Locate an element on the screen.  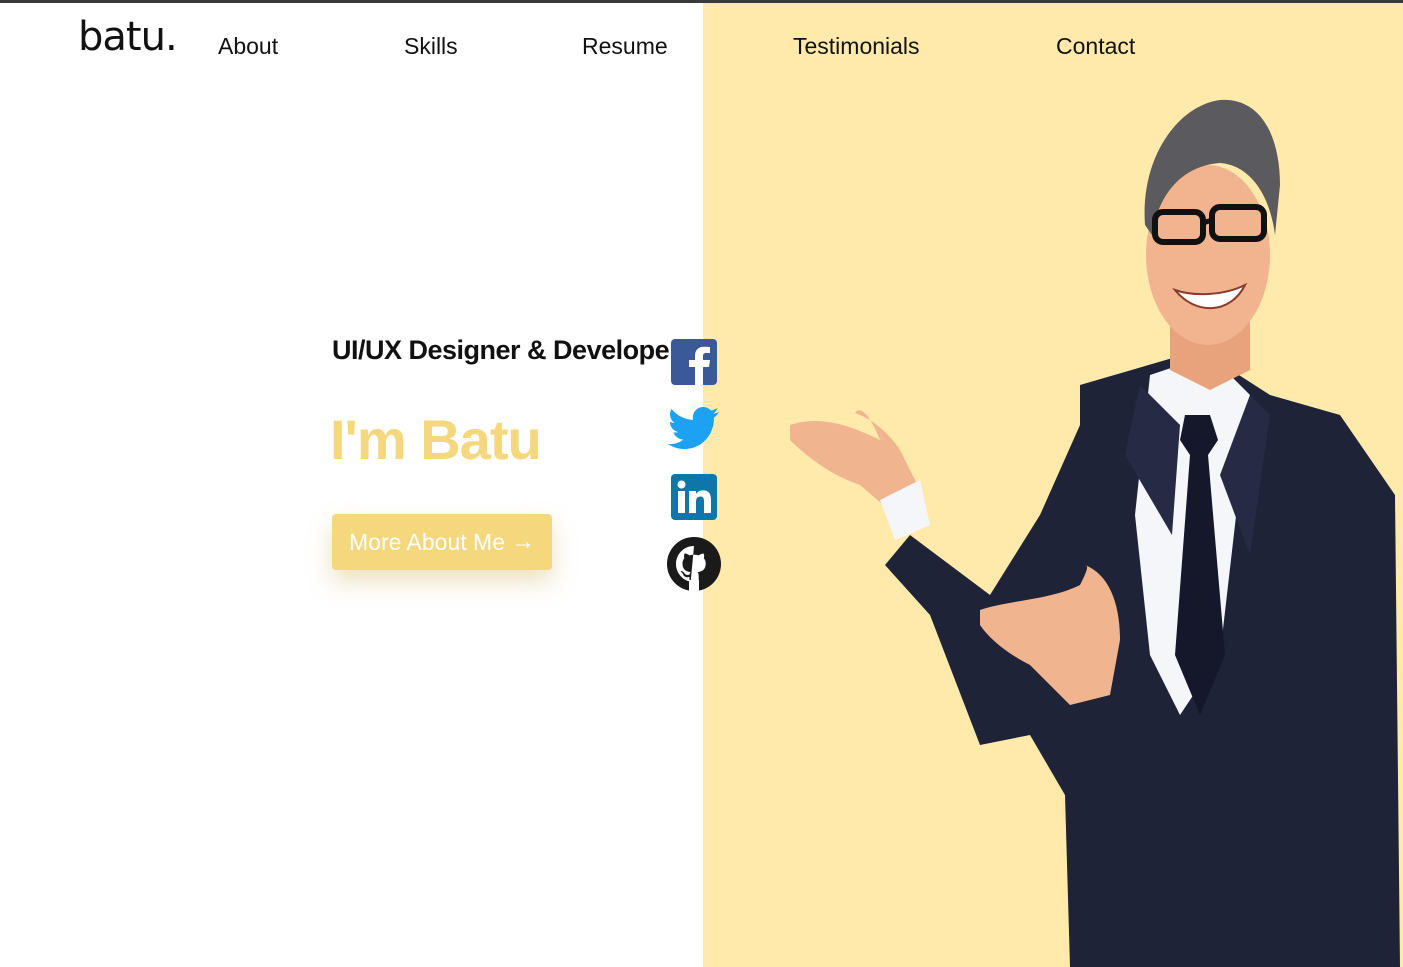
hero-headline: I'm Batu is located at coordinates (436, 439).